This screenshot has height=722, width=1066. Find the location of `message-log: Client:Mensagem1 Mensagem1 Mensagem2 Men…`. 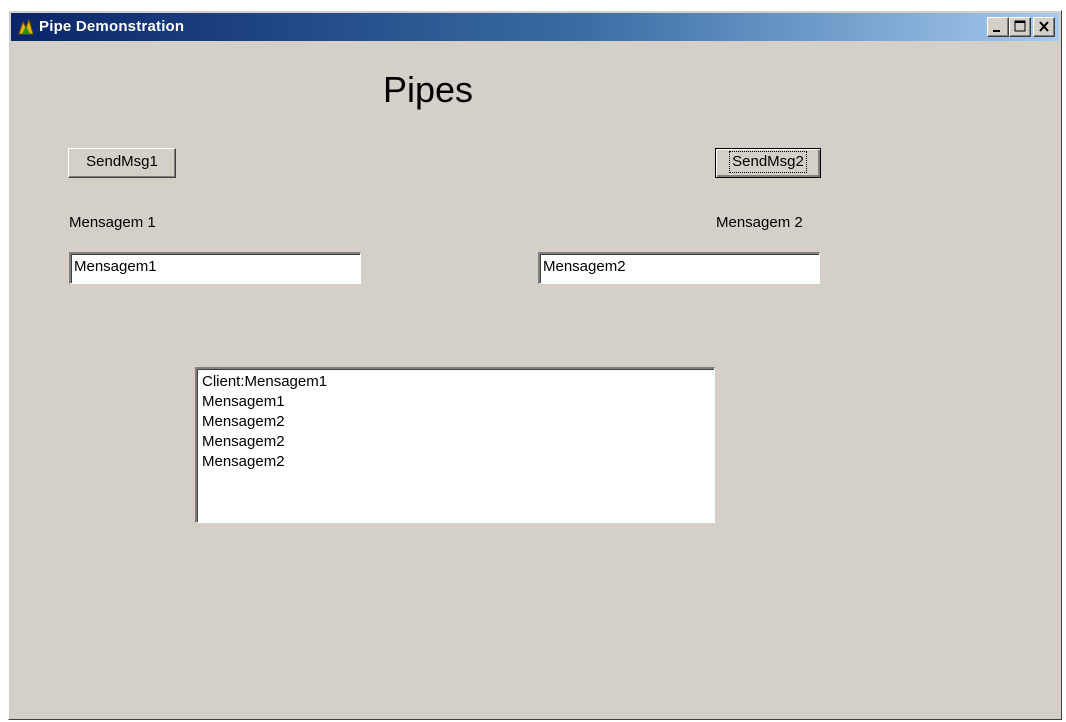

message-log: Client:Mensagem1 Mensagem1 Mensagem2 Men… is located at coordinates (455, 445).